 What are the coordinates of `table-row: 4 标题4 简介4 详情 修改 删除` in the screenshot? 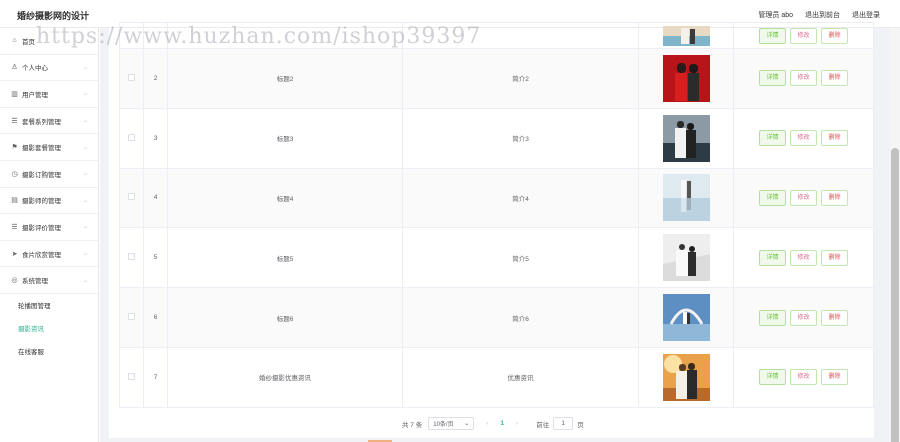 It's located at (496, 198).